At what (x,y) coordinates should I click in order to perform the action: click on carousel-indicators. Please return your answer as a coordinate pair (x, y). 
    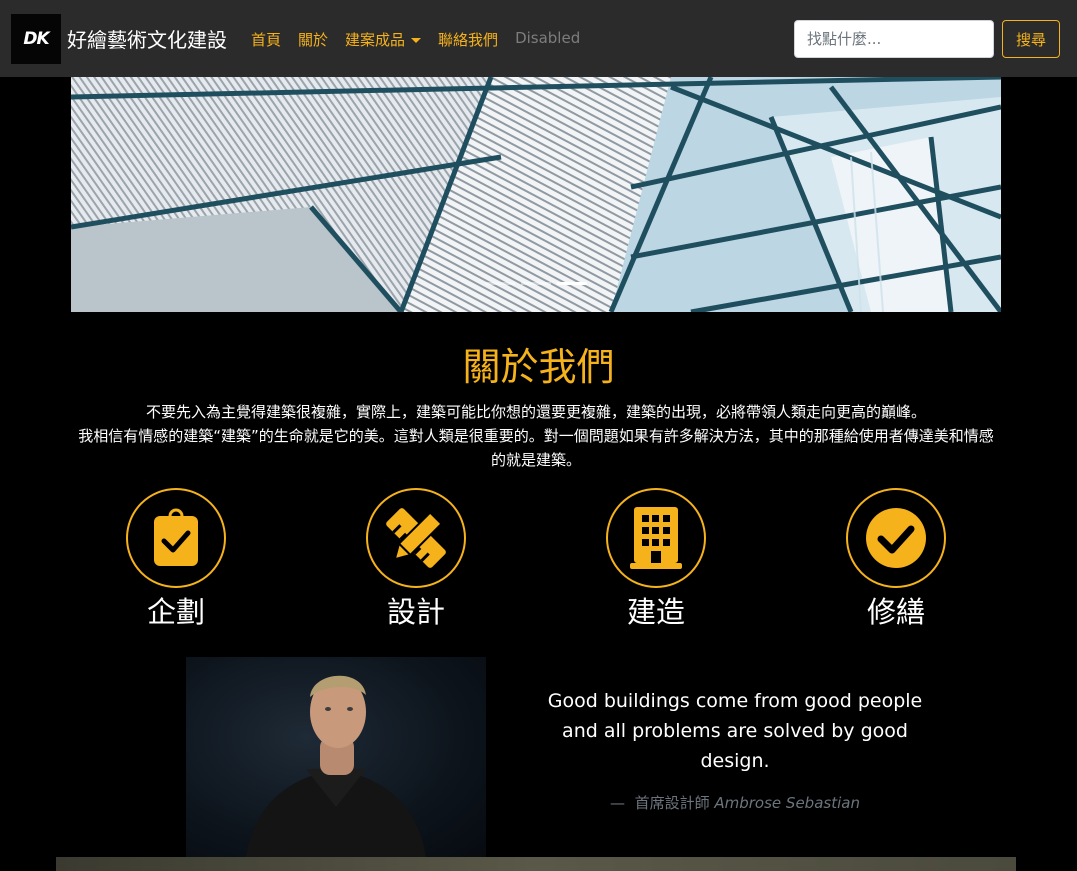
    Looking at the image, I should click on (536, 283).